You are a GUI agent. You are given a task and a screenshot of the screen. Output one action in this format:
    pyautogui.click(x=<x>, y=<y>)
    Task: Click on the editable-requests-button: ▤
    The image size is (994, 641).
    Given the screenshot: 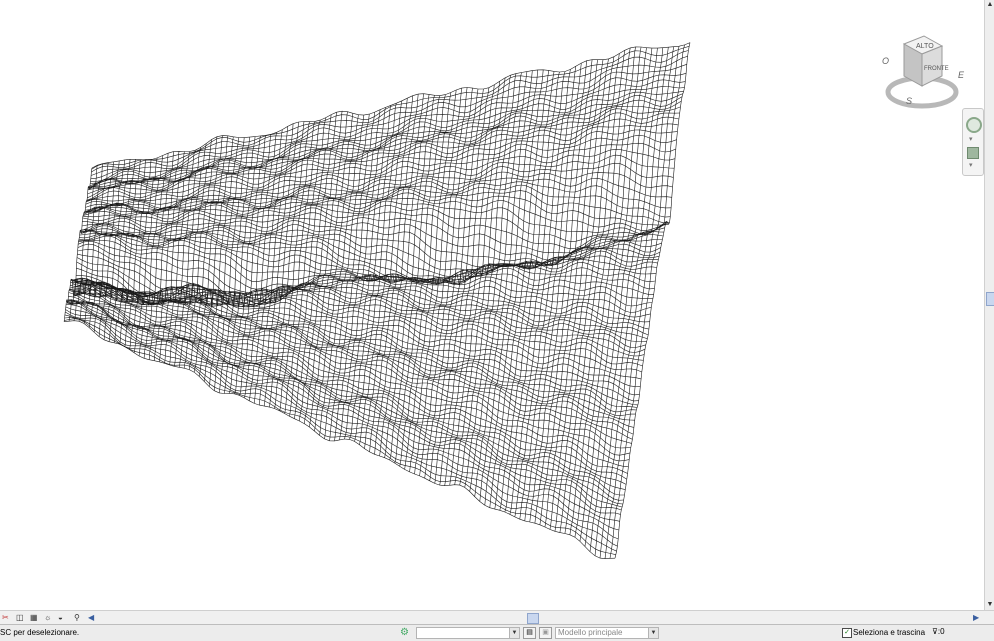 What is the action you would take?
    pyautogui.click(x=529, y=633)
    